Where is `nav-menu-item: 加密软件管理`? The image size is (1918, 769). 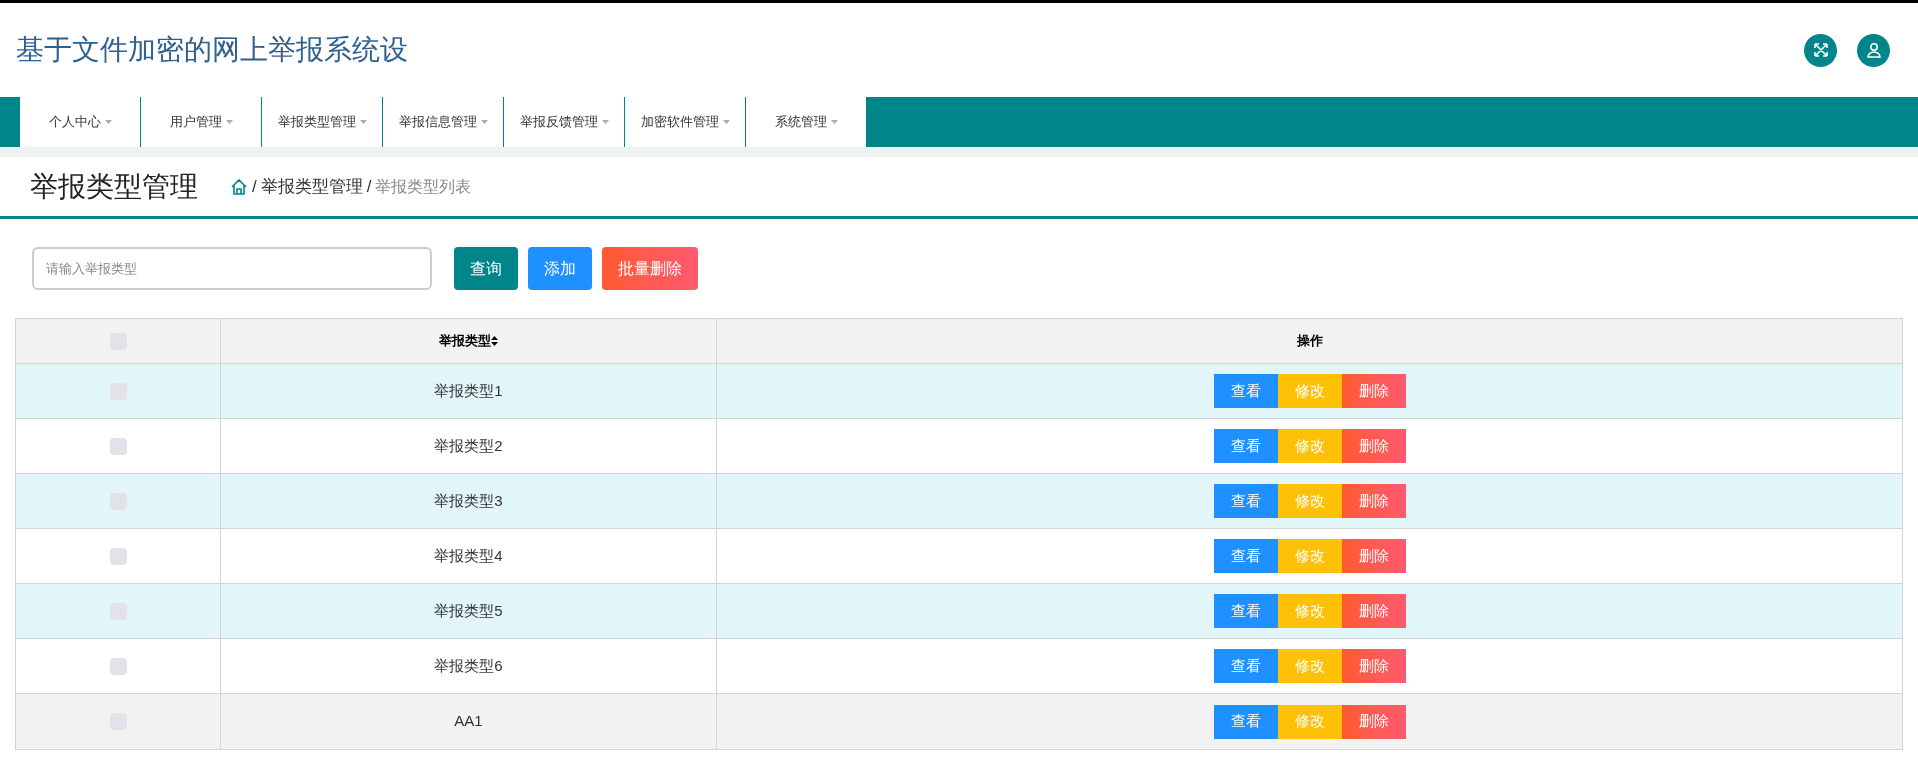 nav-menu-item: 加密软件管理 is located at coordinates (685, 122).